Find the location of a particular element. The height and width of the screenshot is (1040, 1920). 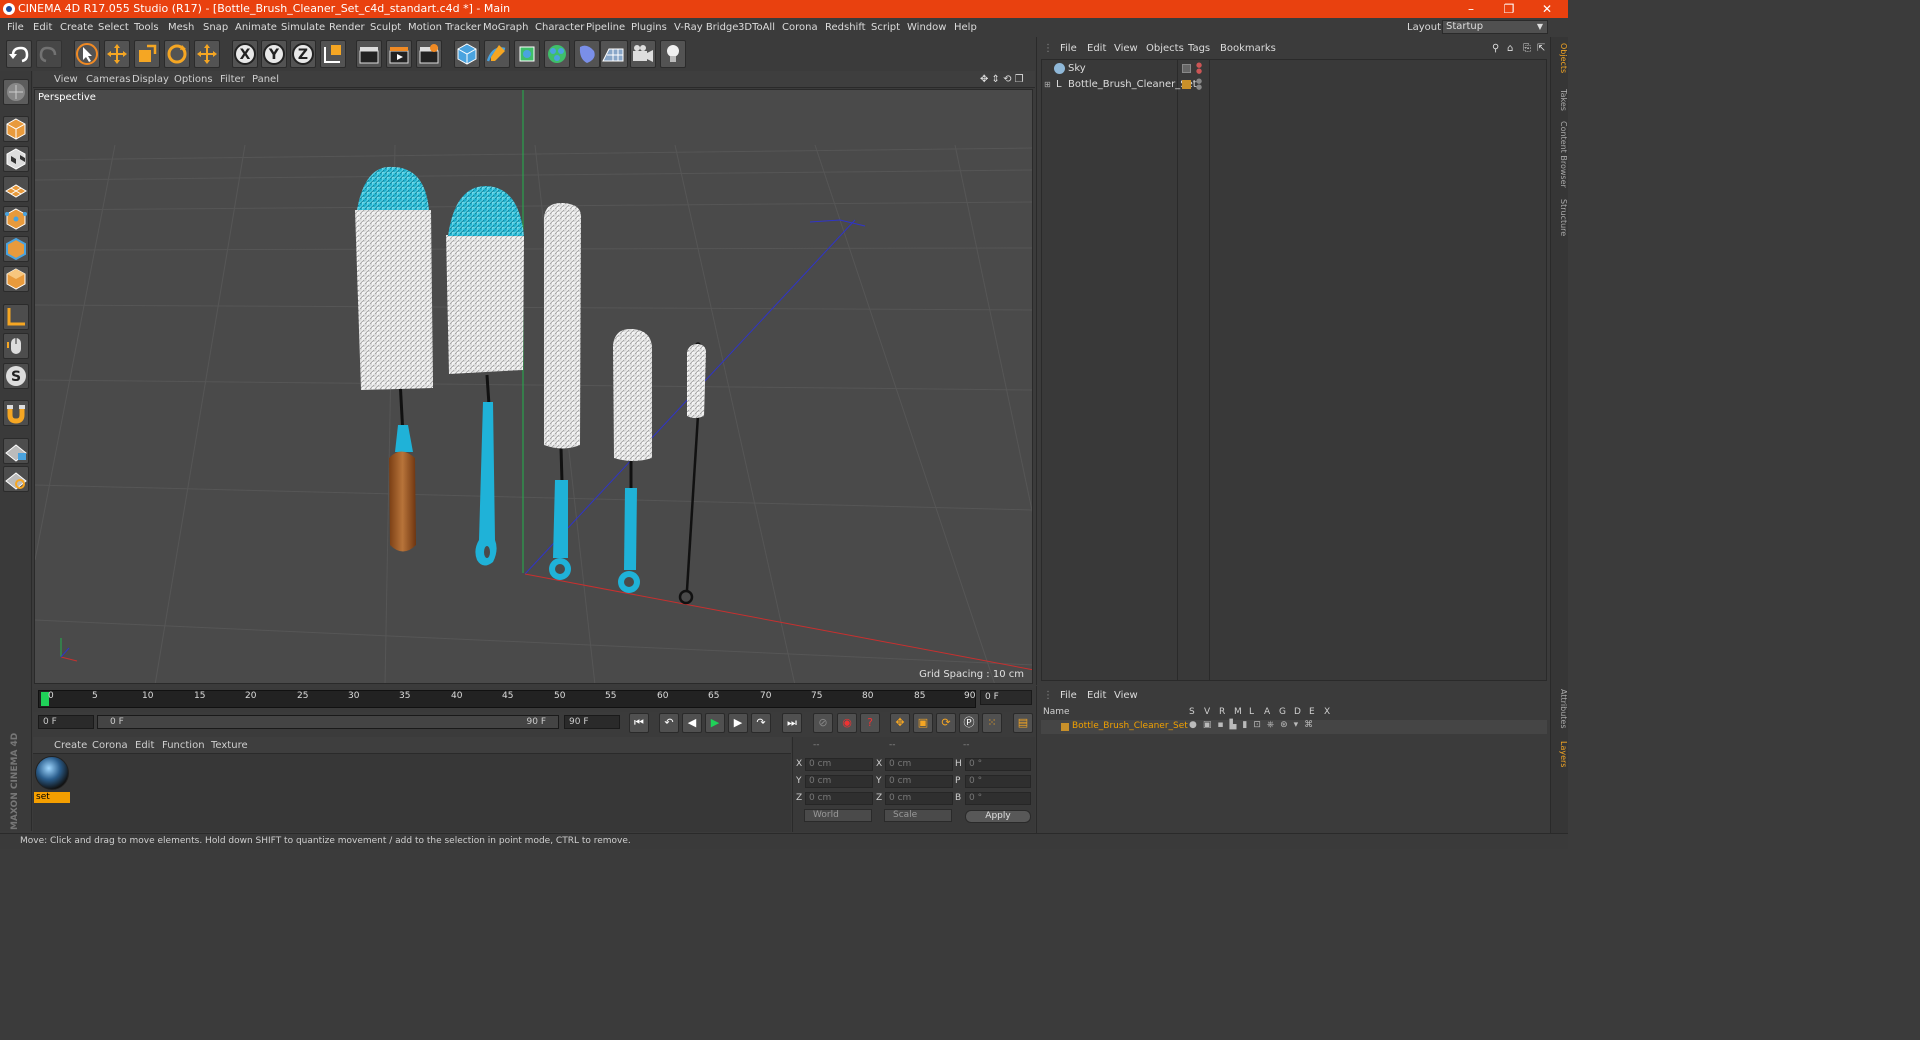

material-menu-function: Function is located at coordinates (183, 745).